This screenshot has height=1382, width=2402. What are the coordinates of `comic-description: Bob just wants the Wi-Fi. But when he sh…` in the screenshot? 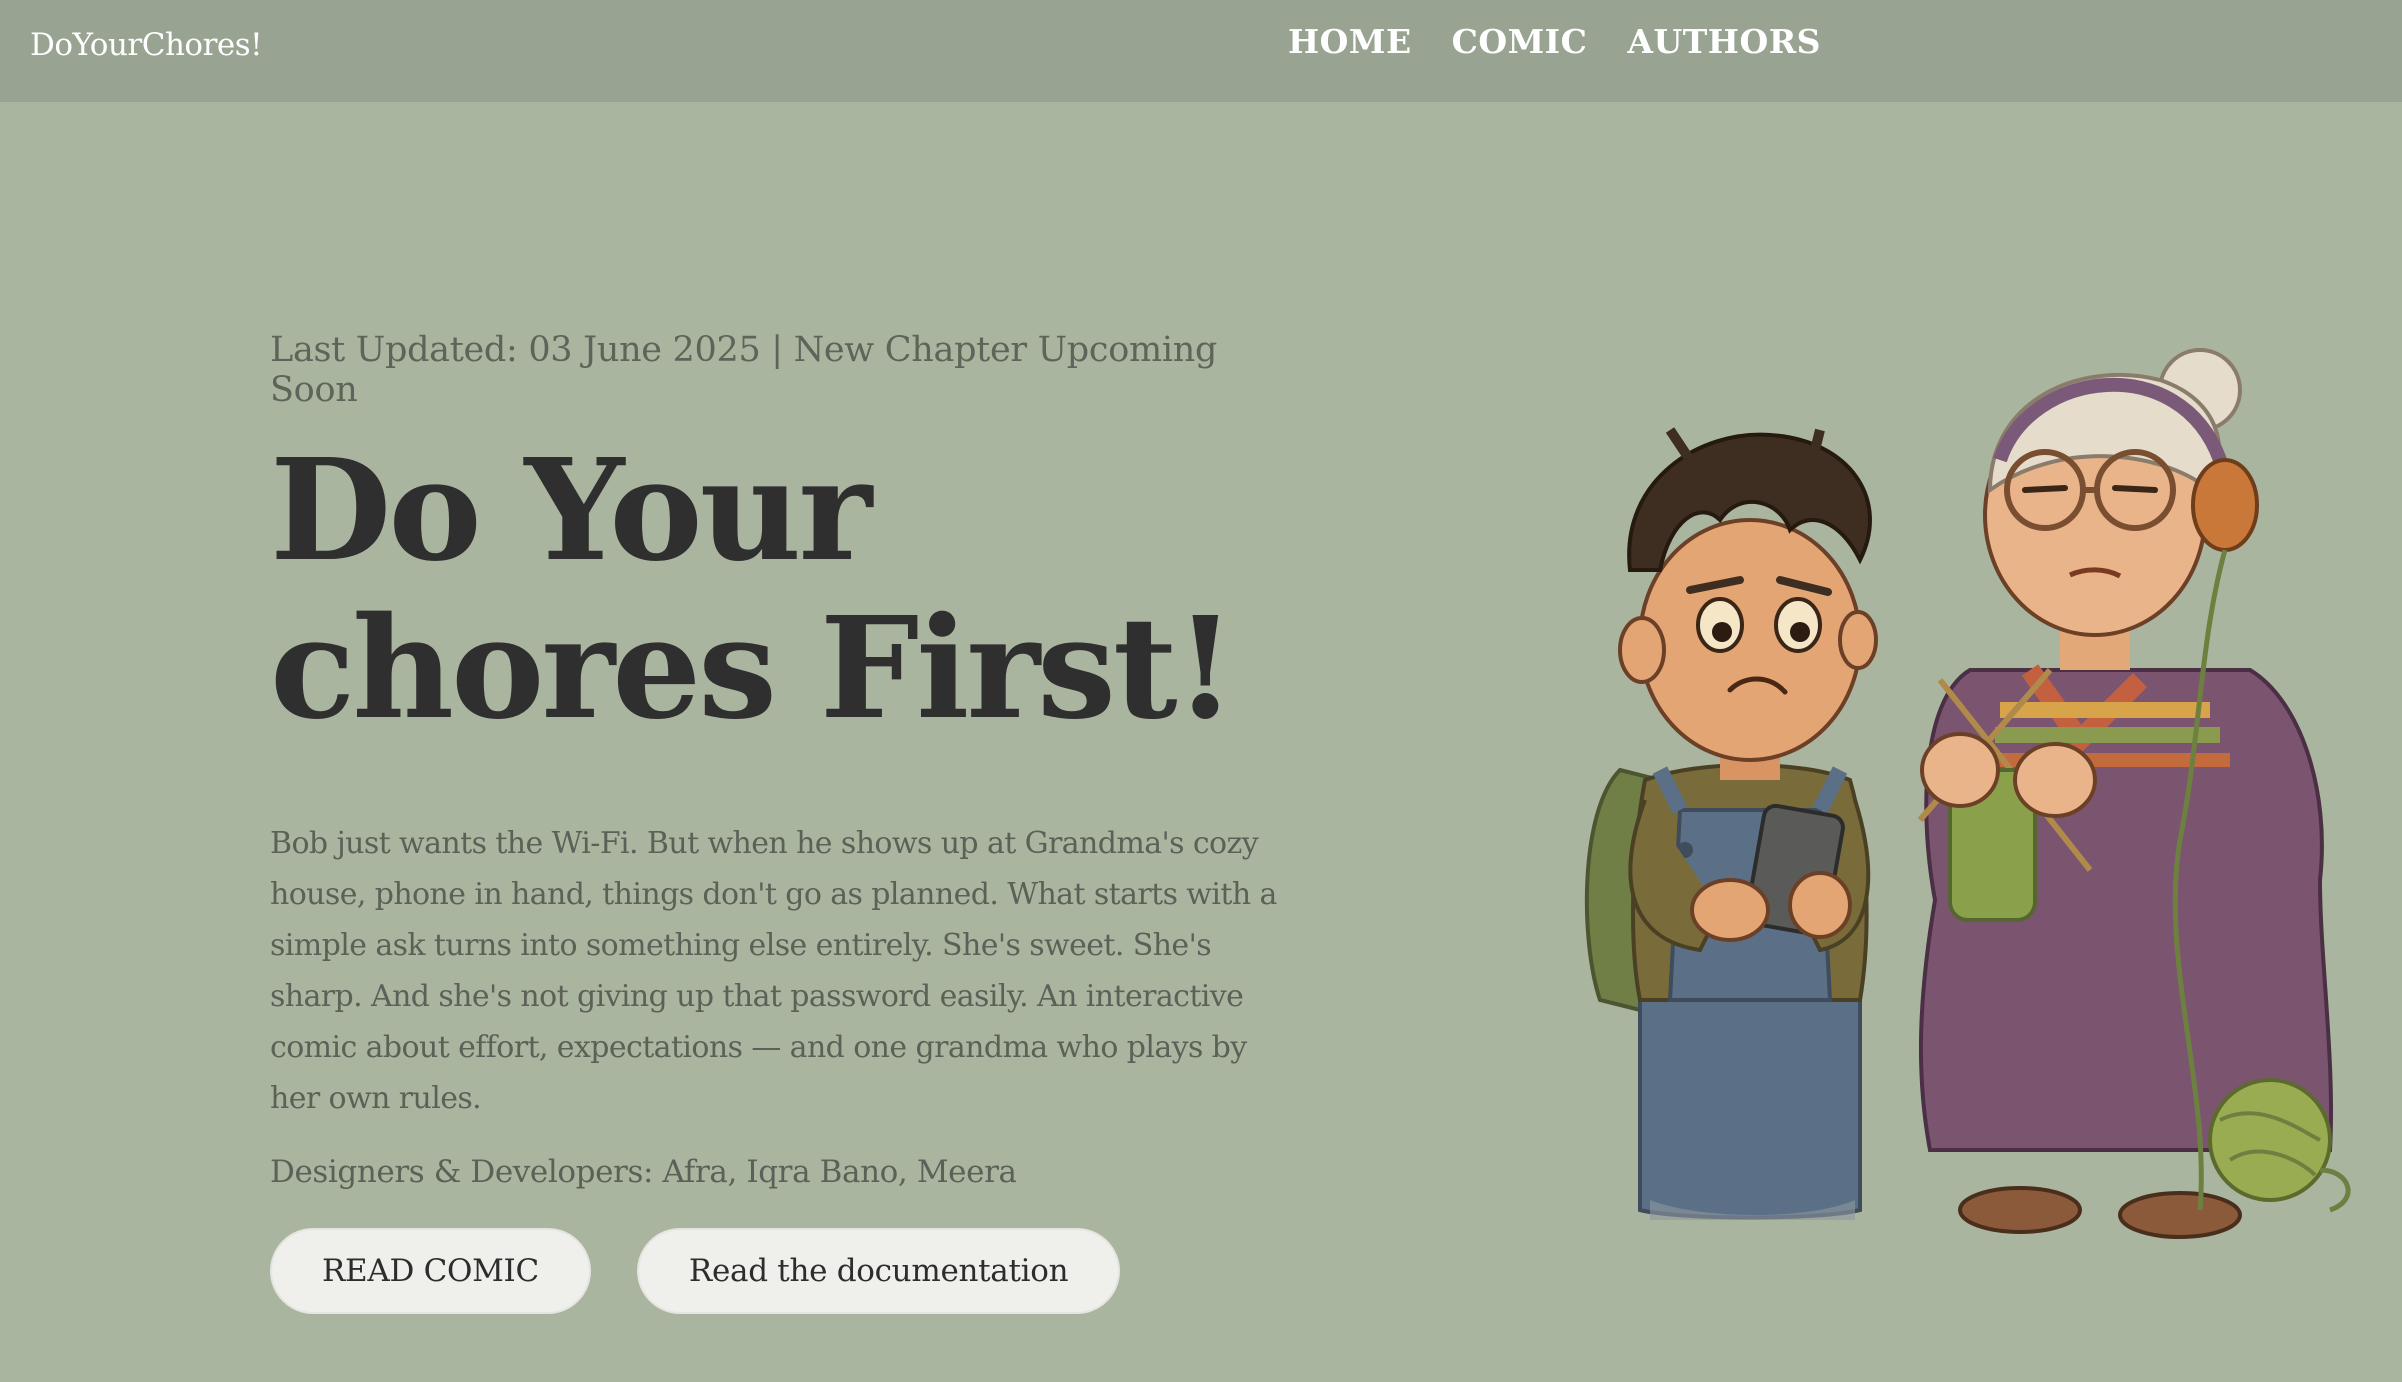 It's located at (773, 971).